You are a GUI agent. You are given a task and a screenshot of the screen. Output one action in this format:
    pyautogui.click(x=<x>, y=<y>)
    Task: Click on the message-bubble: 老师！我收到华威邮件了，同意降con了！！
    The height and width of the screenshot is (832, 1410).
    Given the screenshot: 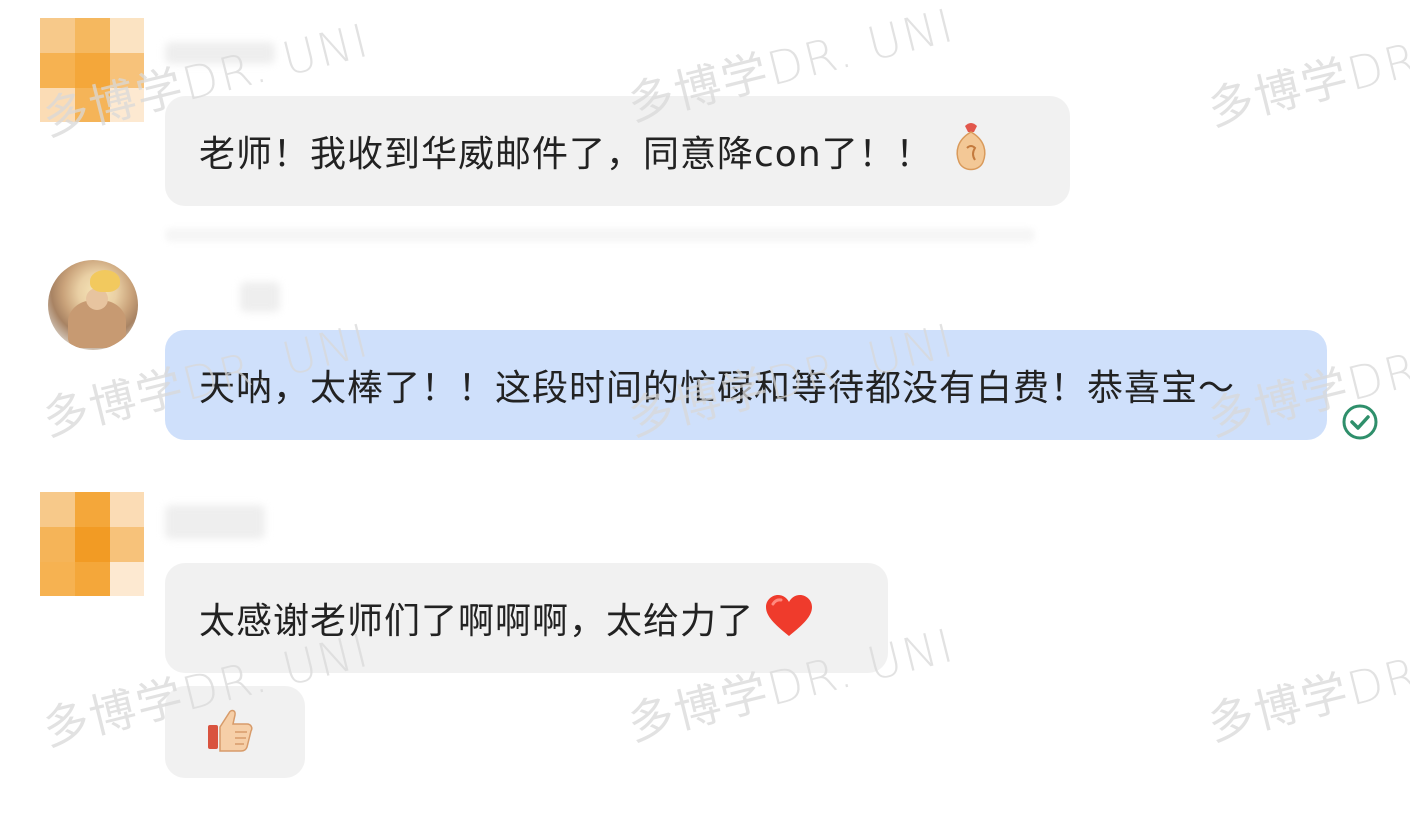 What is the action you would take?
    pyautogui.click(x=617, y=151)
    